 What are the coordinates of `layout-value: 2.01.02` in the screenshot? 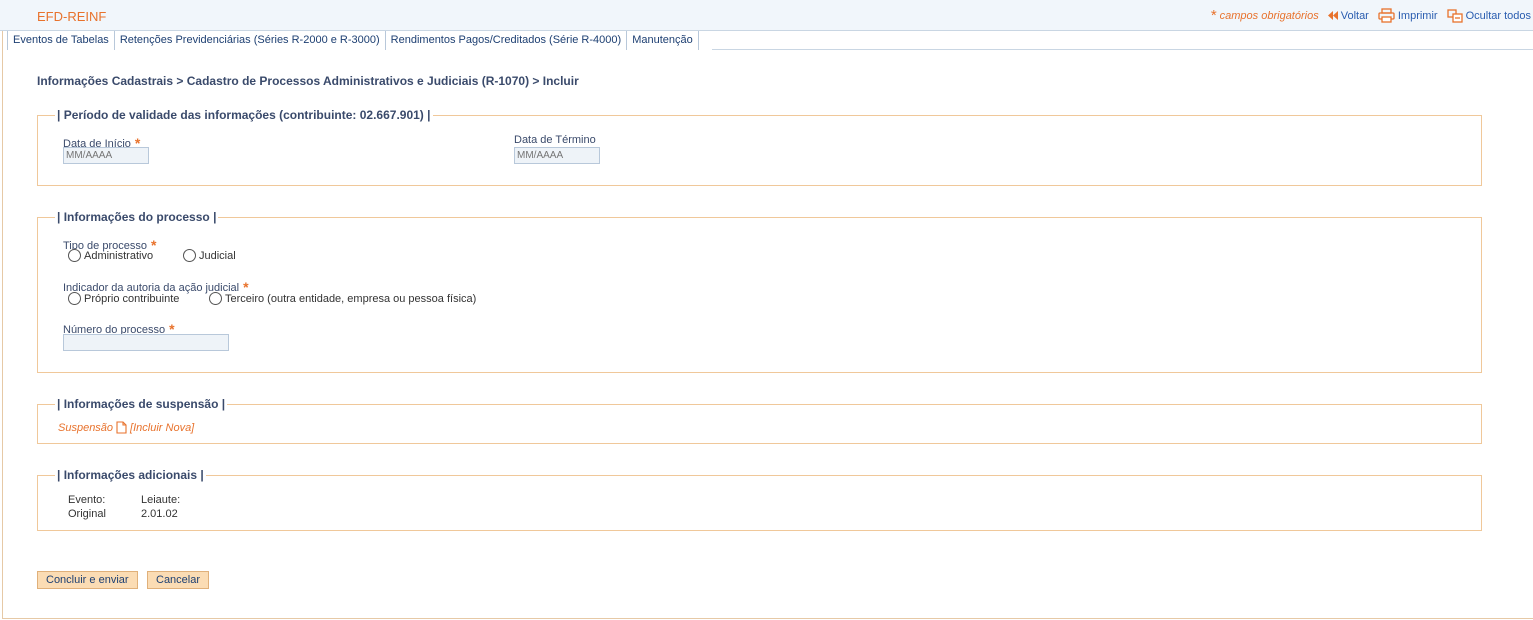 It's located at (159, 514).